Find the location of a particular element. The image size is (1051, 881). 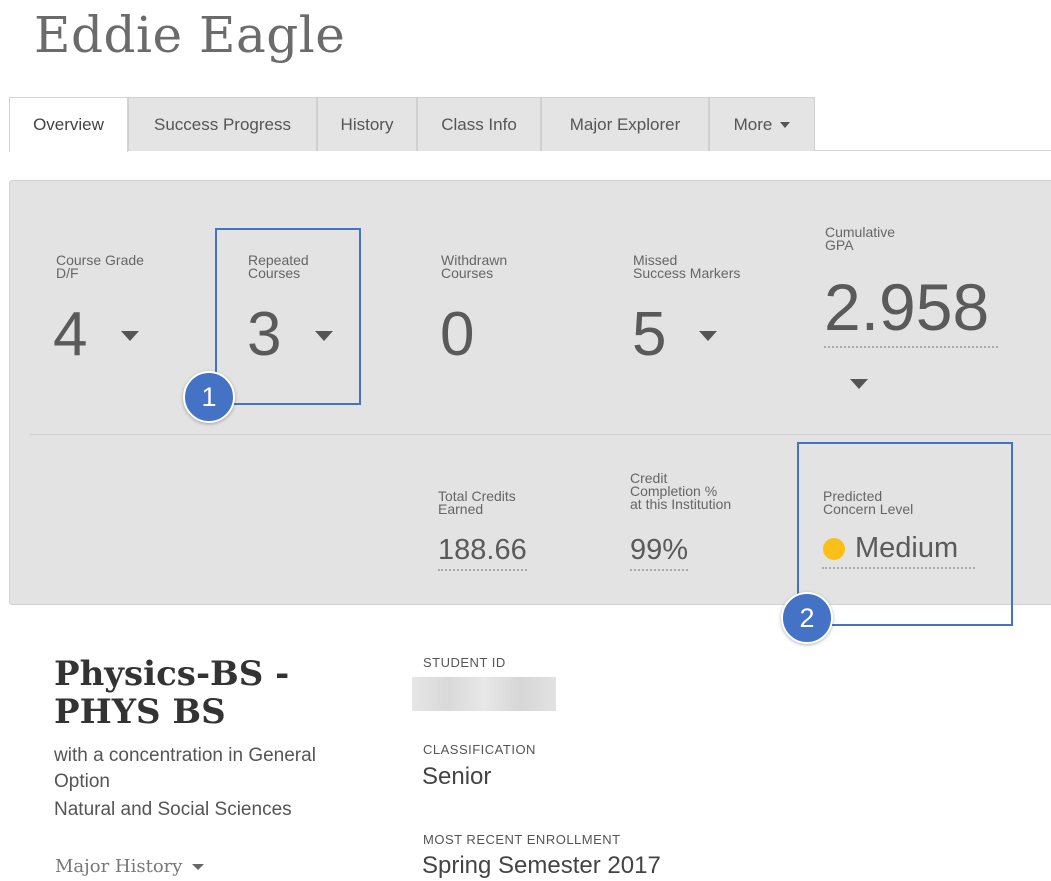

major-college: Natural and Social Sciences is located at coordinates (173, 809).